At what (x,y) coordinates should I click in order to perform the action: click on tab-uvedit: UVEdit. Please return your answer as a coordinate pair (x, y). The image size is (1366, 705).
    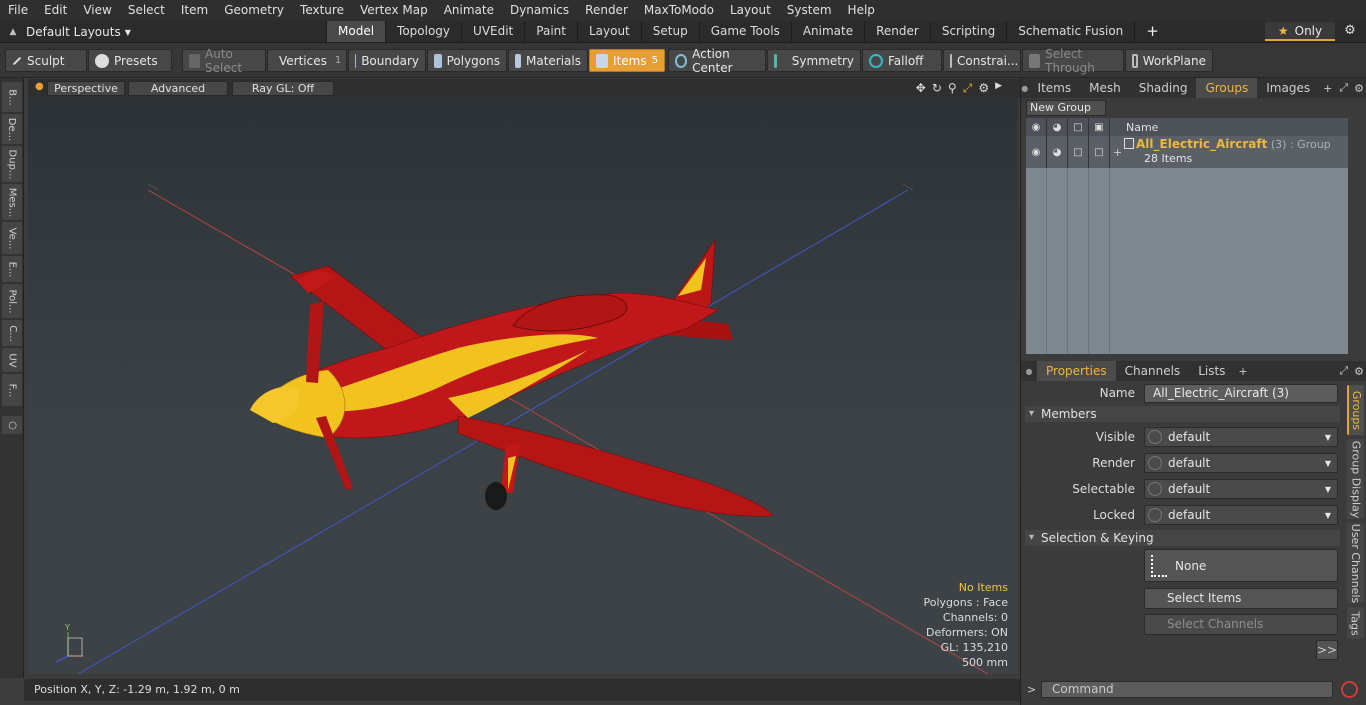
    Looking at the image, I should click on (492, 31).